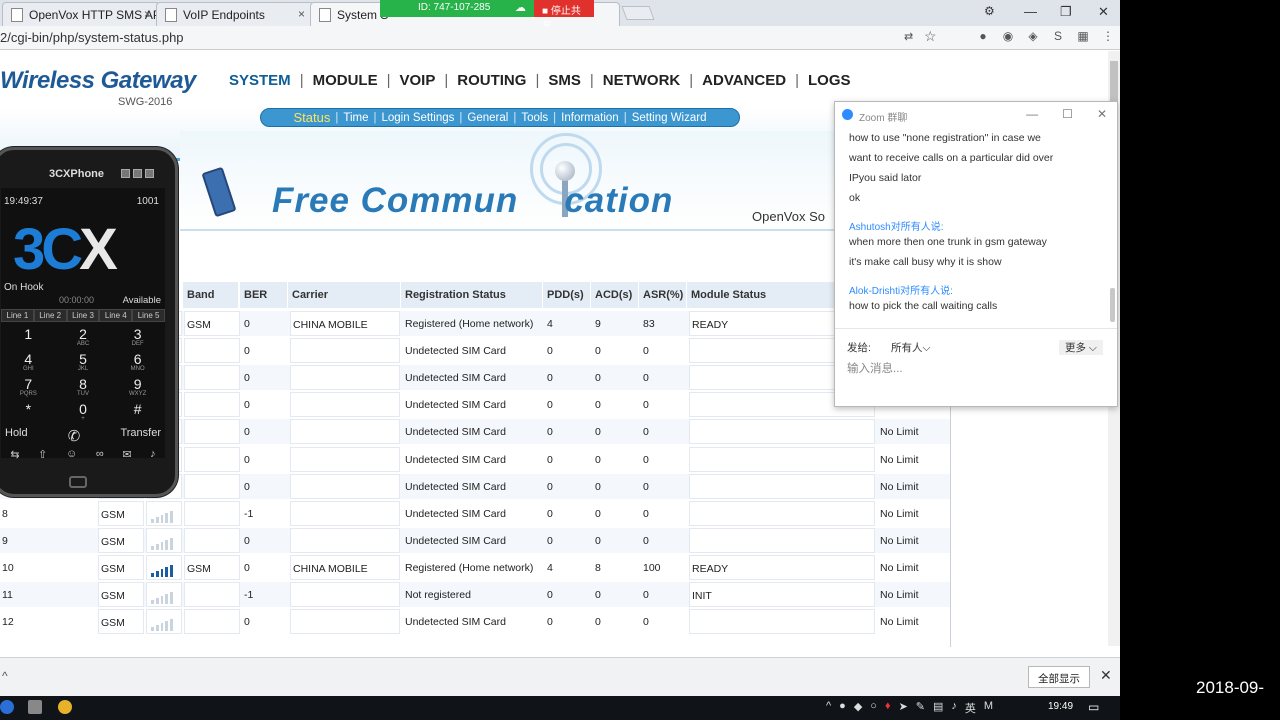 The height and width of the screenshot is (720, 1280). Describe the element at coordinates (116, 315) in the screenshot. I see `line-4-button: Line 4` at that location.